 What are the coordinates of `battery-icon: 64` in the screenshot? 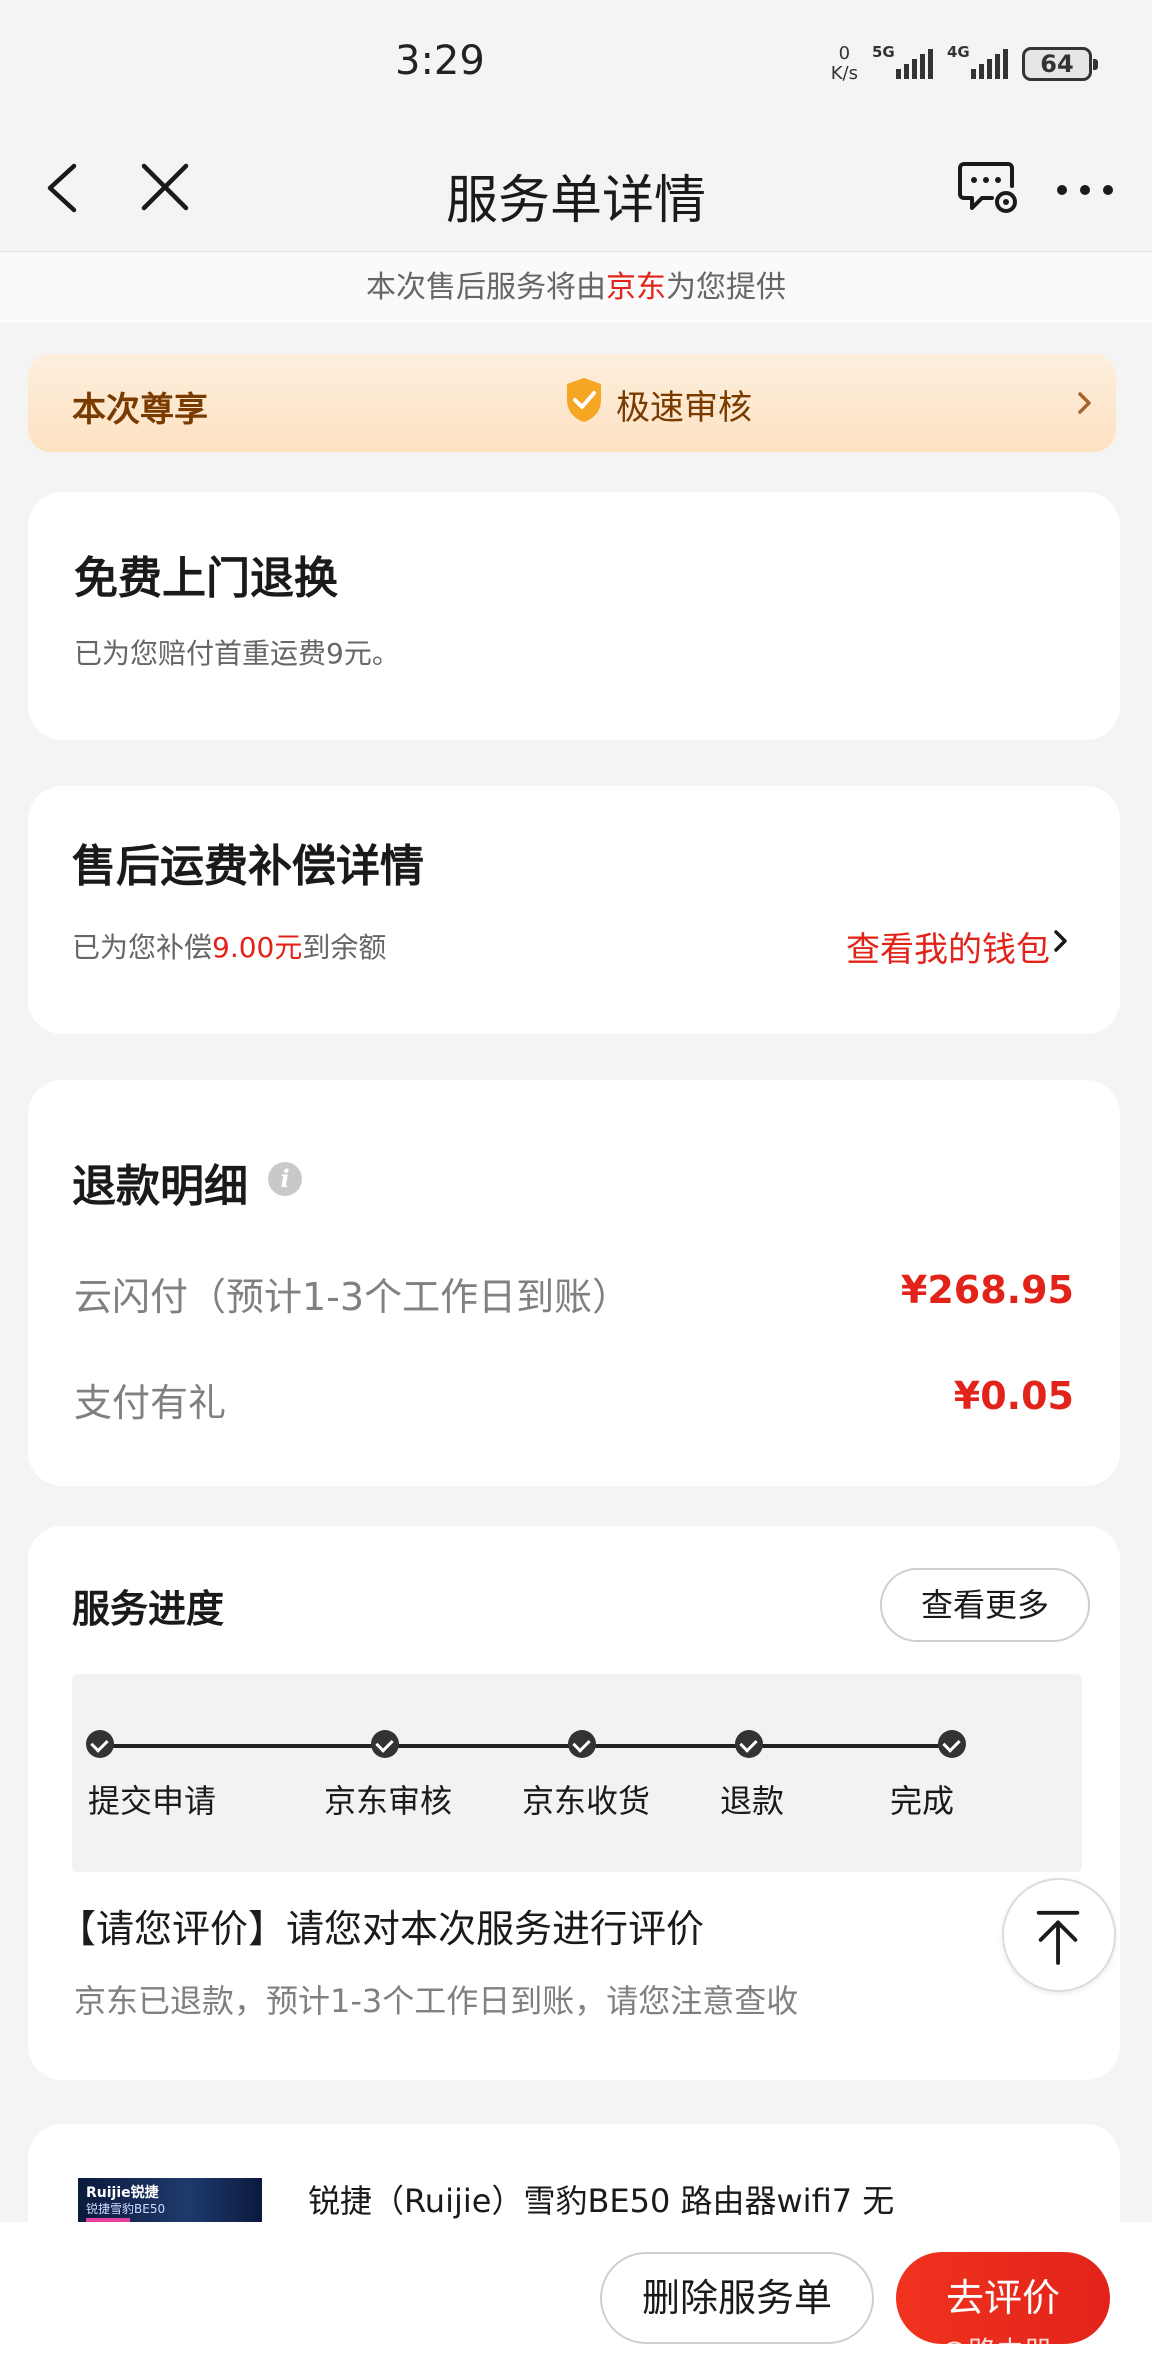 It's located at (1060, 64).